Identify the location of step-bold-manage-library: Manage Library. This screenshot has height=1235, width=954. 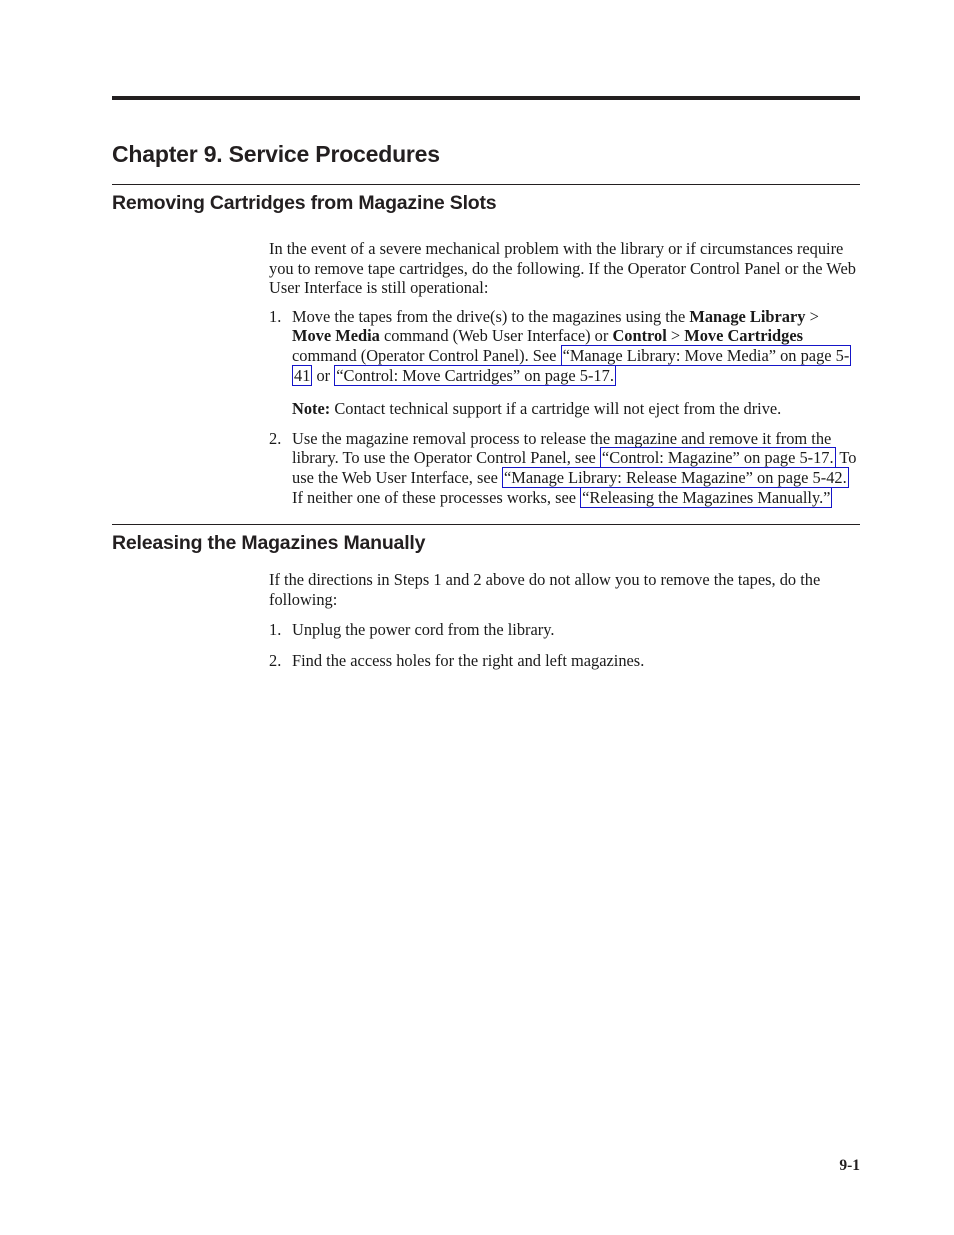
(747, 316).